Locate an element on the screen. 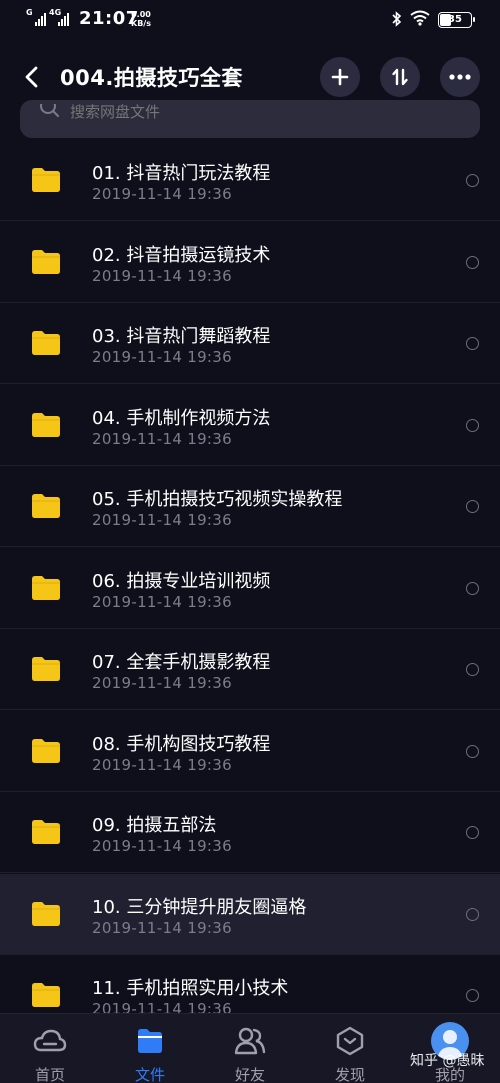  tab-home-label: 首页 is located at coordinates (49, 1074).